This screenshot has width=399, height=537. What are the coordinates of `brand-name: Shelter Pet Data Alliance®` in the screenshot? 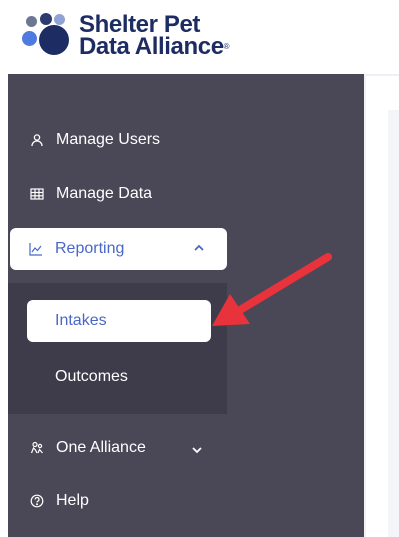 It's located at (154, 36).